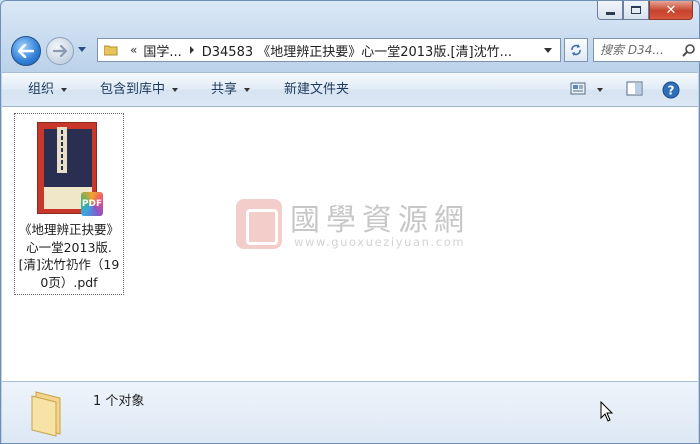 The image size is (700, 444). I want to click on file-name-label: 《地理辨正抉要》心一堂2013版.[清]沈竹礽作（190页）.pdf, so click(69, 256).